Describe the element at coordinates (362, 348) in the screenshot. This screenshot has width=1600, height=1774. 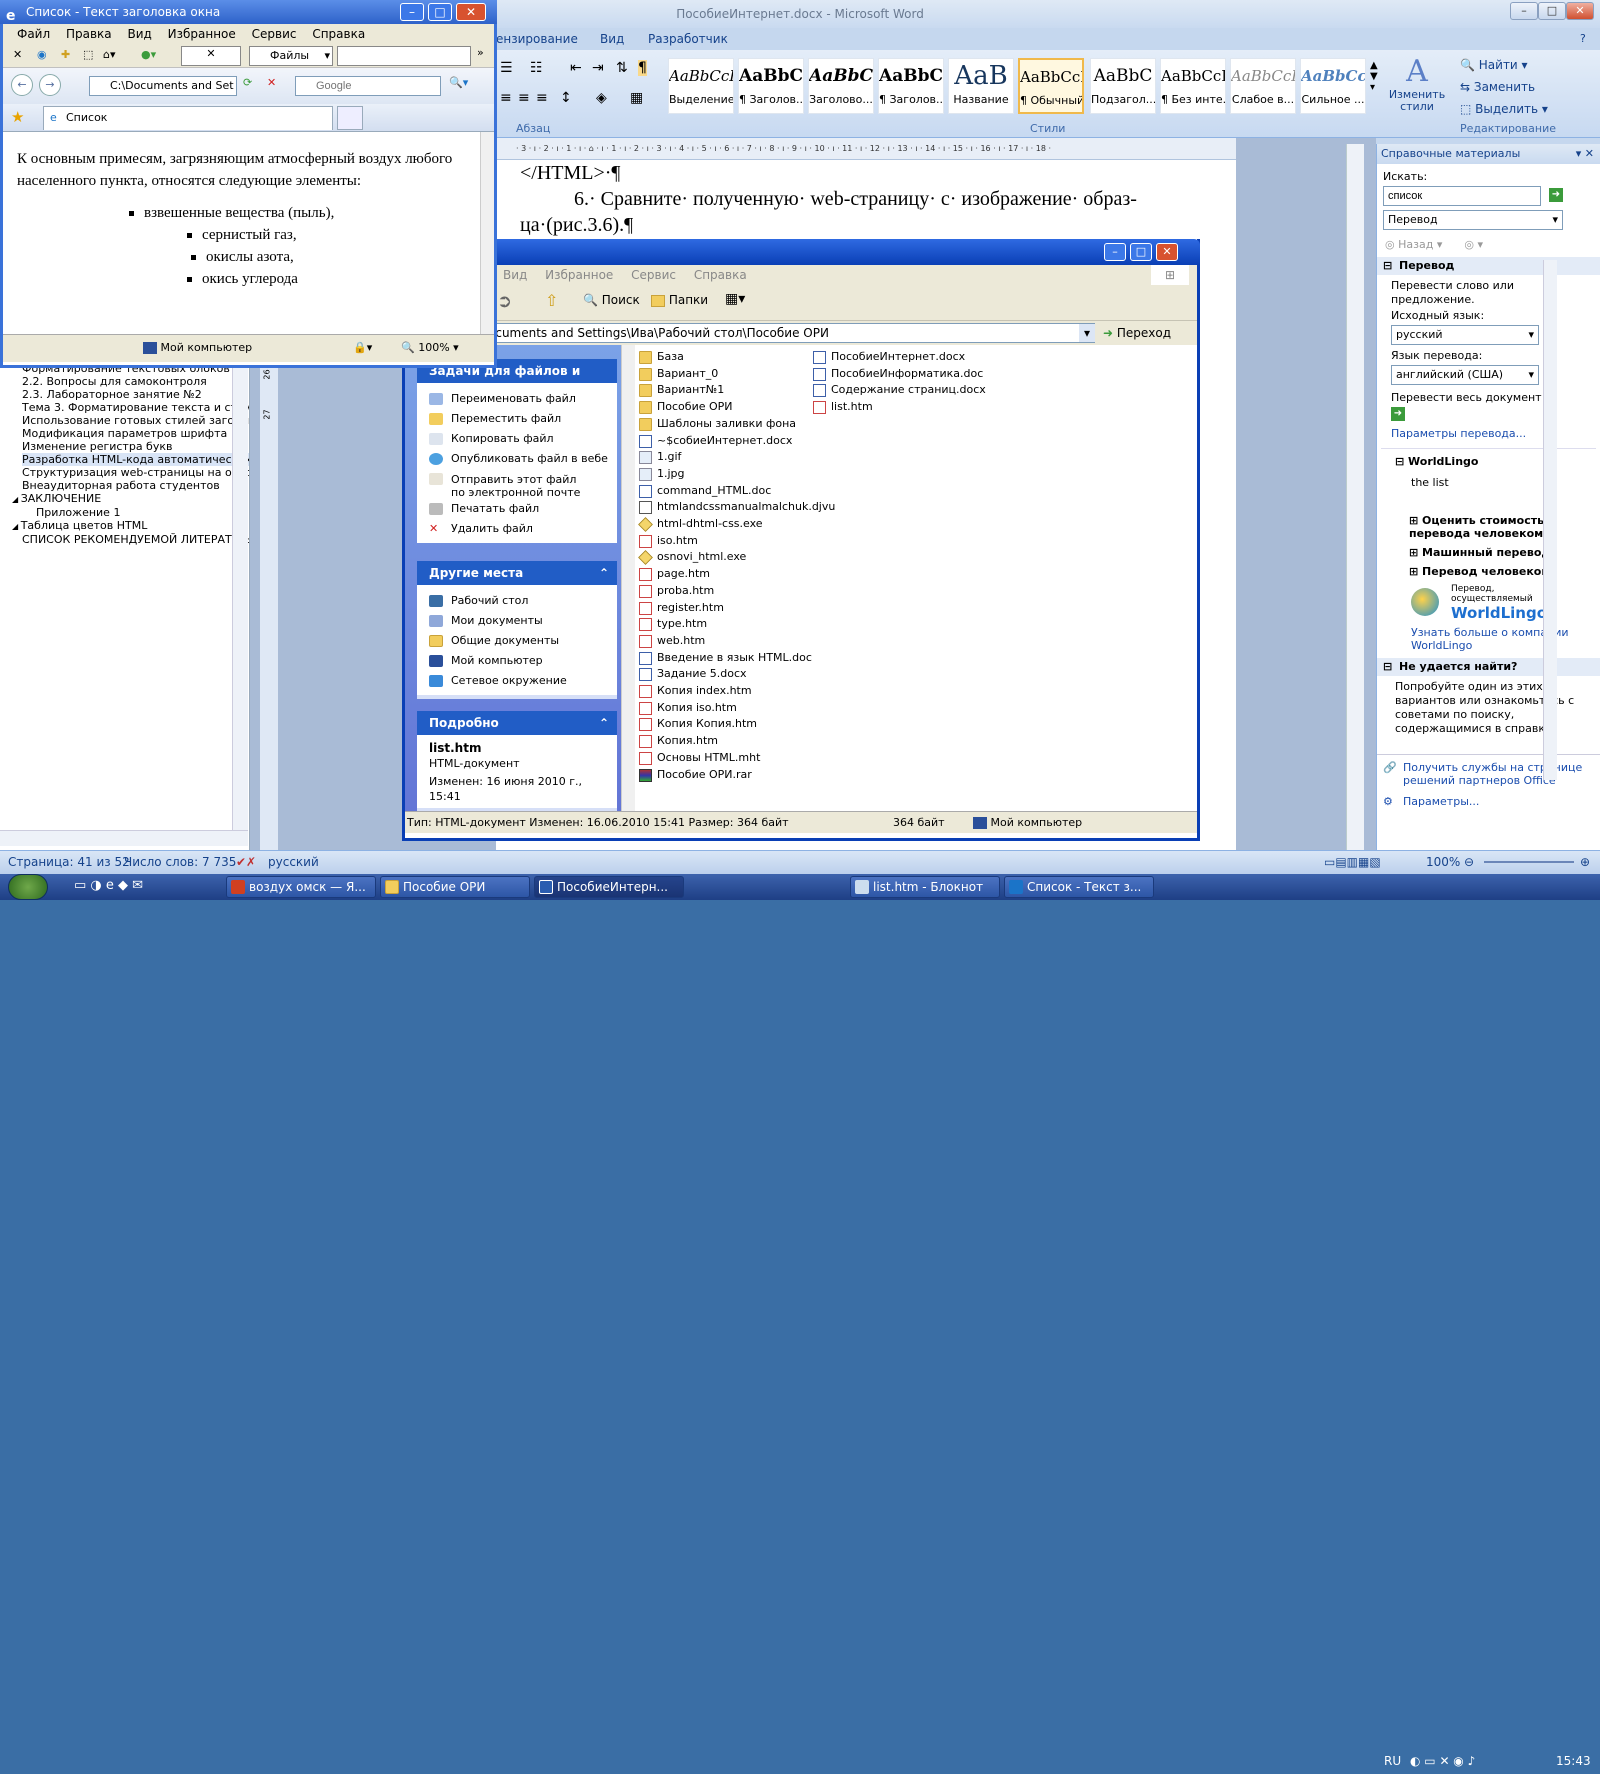
I see `protected-mode-icon: 🔒▾` at that location.